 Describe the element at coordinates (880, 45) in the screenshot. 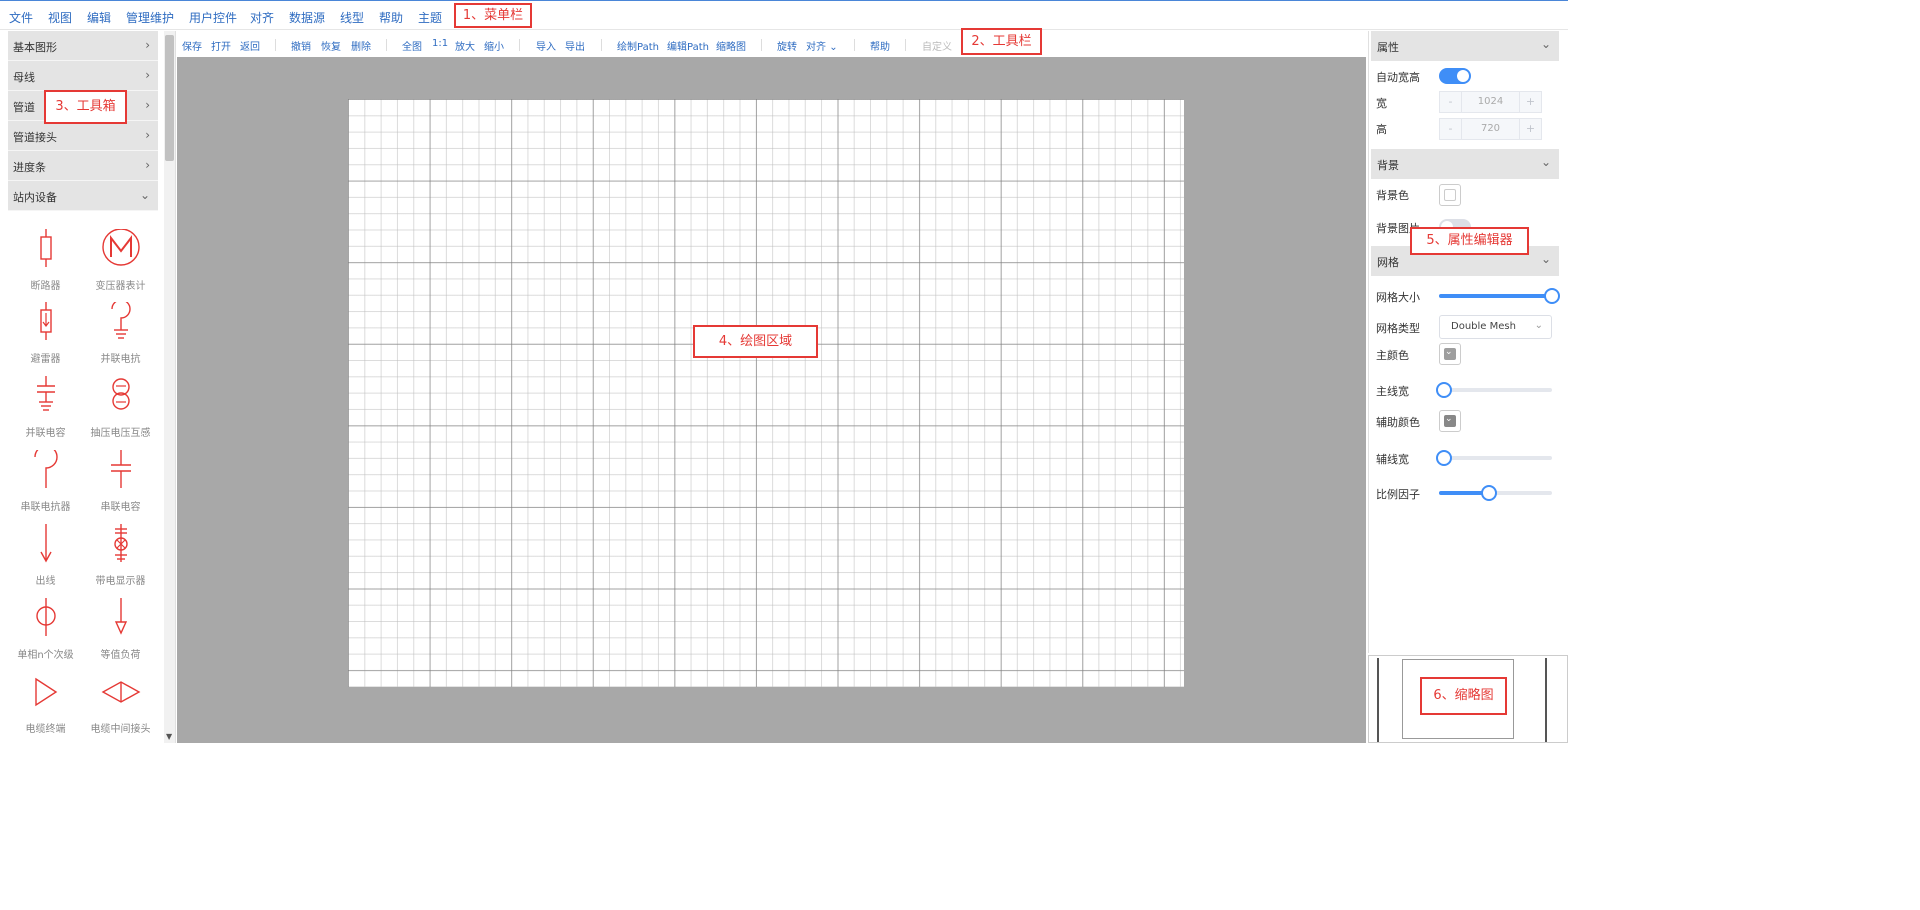

I see `help-button: 帮助` at that location.